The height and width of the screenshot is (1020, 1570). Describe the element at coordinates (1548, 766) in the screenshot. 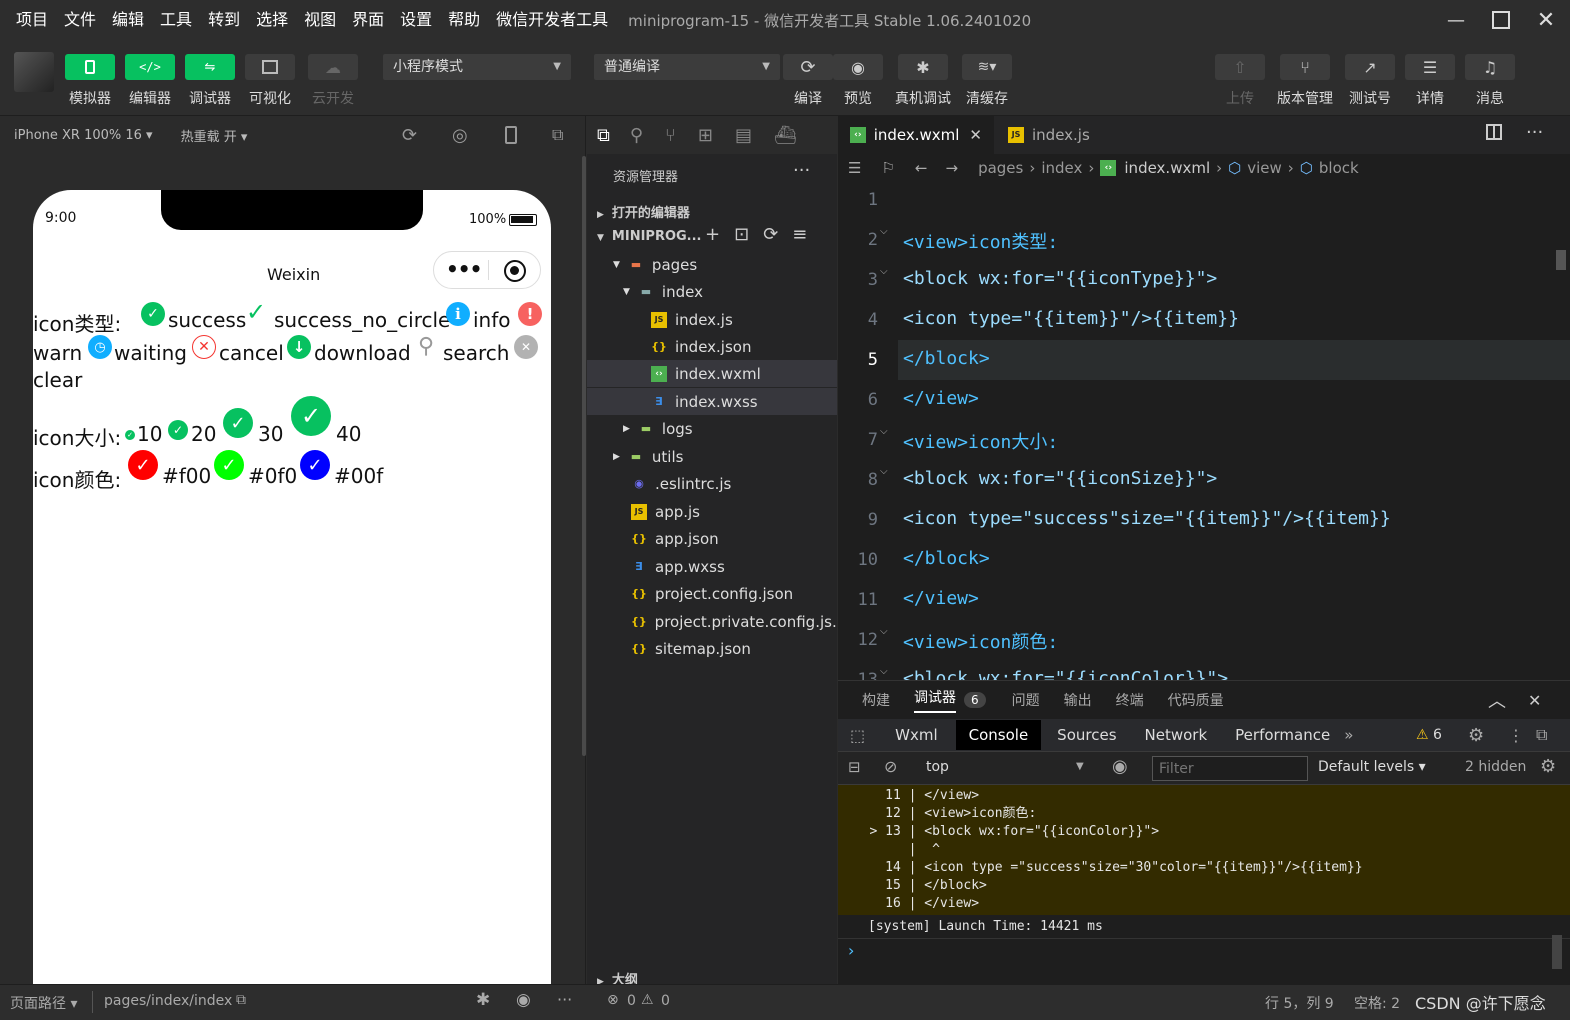

I see `console-settings-icon: ⚙` at that location.